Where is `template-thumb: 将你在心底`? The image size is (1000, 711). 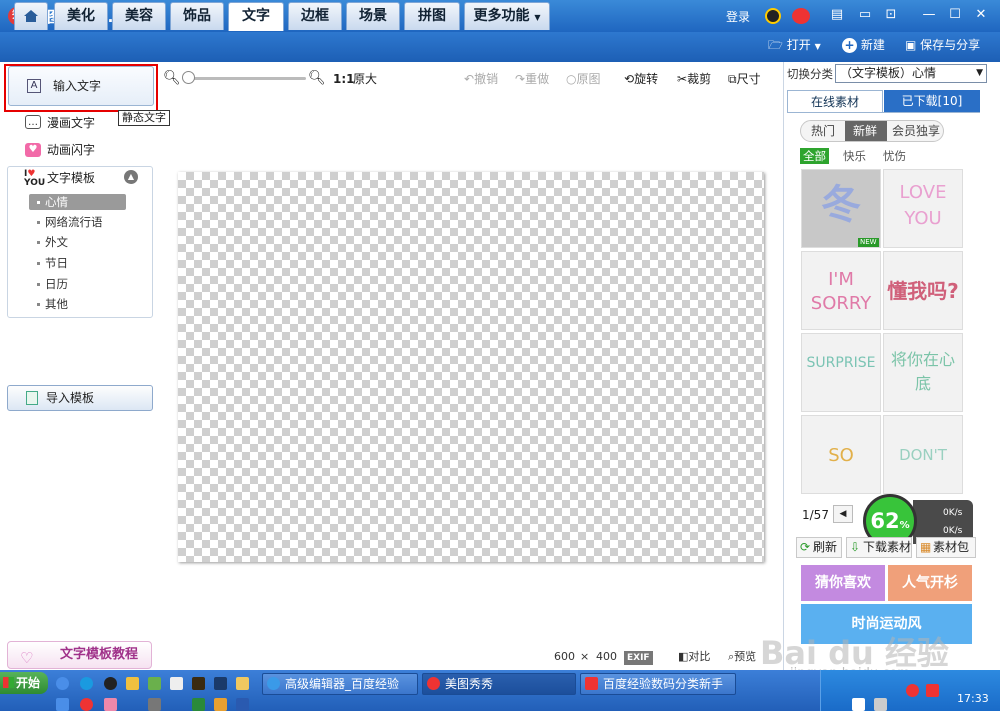 template-thumb: 将你在心底 is located at coordinates (923, 372).